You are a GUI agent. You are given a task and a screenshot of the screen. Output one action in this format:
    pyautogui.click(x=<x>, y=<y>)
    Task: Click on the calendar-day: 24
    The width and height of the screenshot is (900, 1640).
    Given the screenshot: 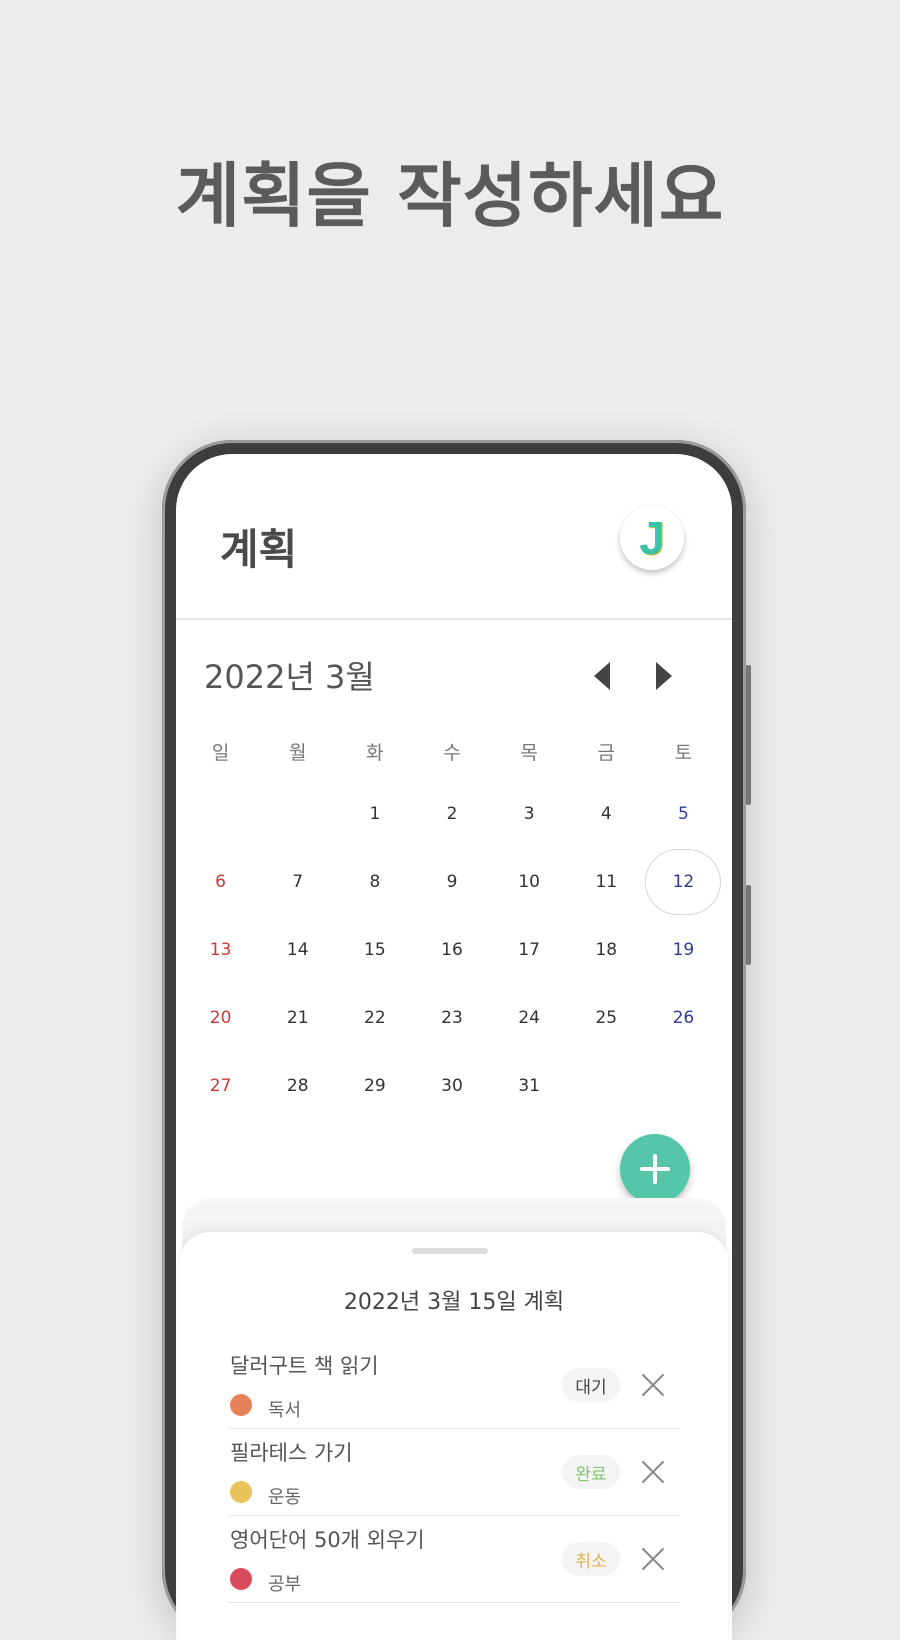 What is the action you would take?
    pyautogui.click(x=529, y=1018)
    